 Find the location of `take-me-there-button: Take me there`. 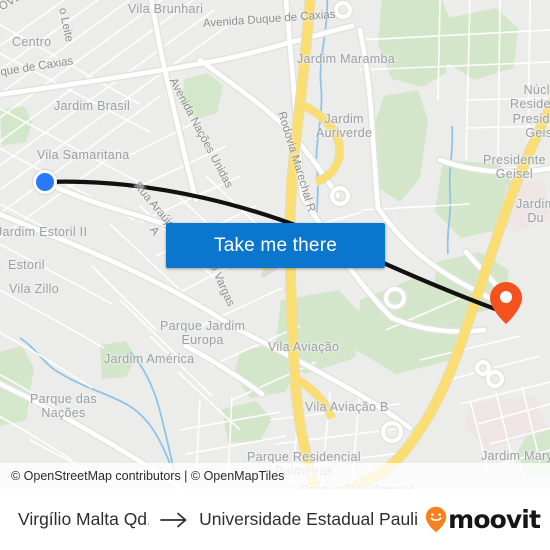

take-me-there-button: Take me there is located at coordinates (275, 245).